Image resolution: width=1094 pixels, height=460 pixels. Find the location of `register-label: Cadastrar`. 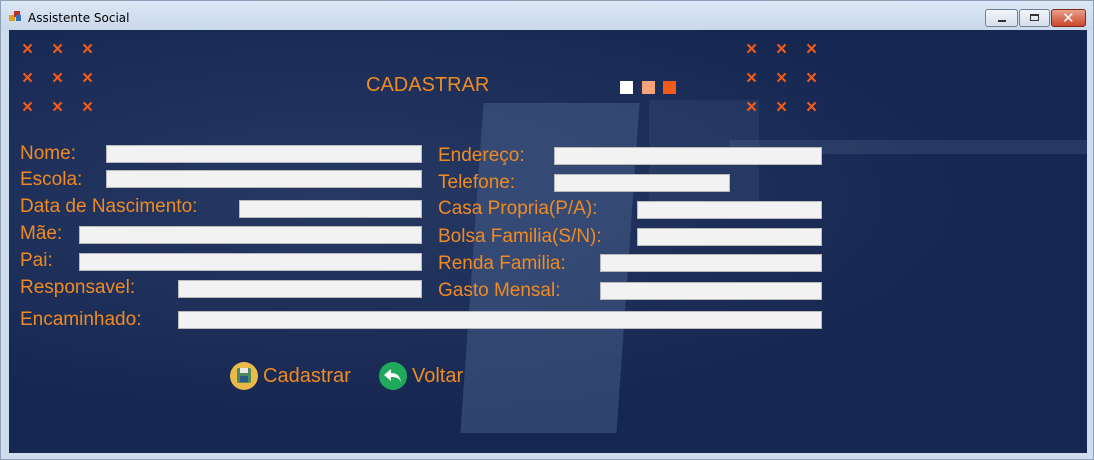

register-label: Cadastrar is located at coordinates (307, 375).